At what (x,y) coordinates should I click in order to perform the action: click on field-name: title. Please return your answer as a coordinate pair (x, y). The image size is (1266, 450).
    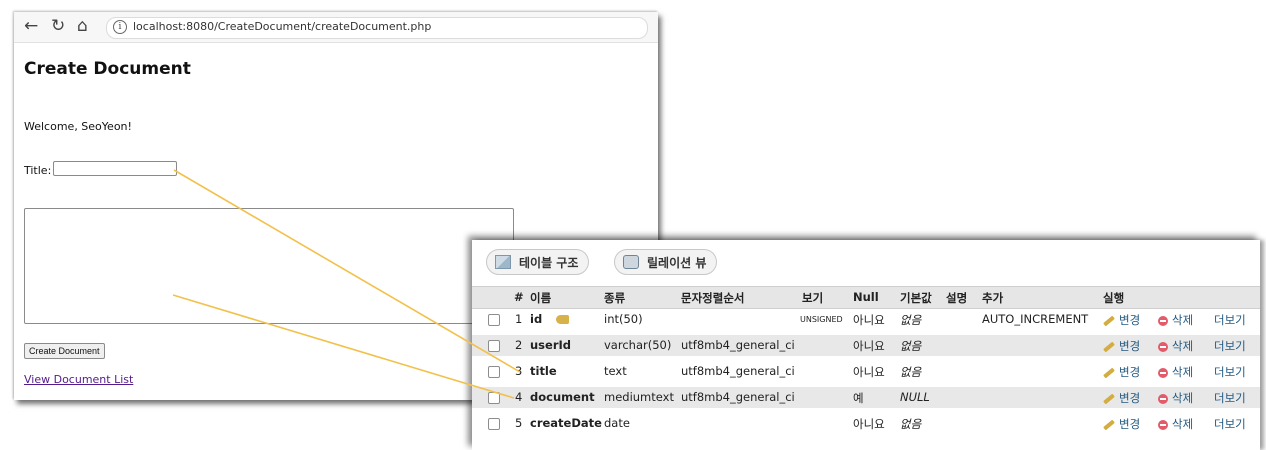
    Looking at the image, I should click on (543, 371).